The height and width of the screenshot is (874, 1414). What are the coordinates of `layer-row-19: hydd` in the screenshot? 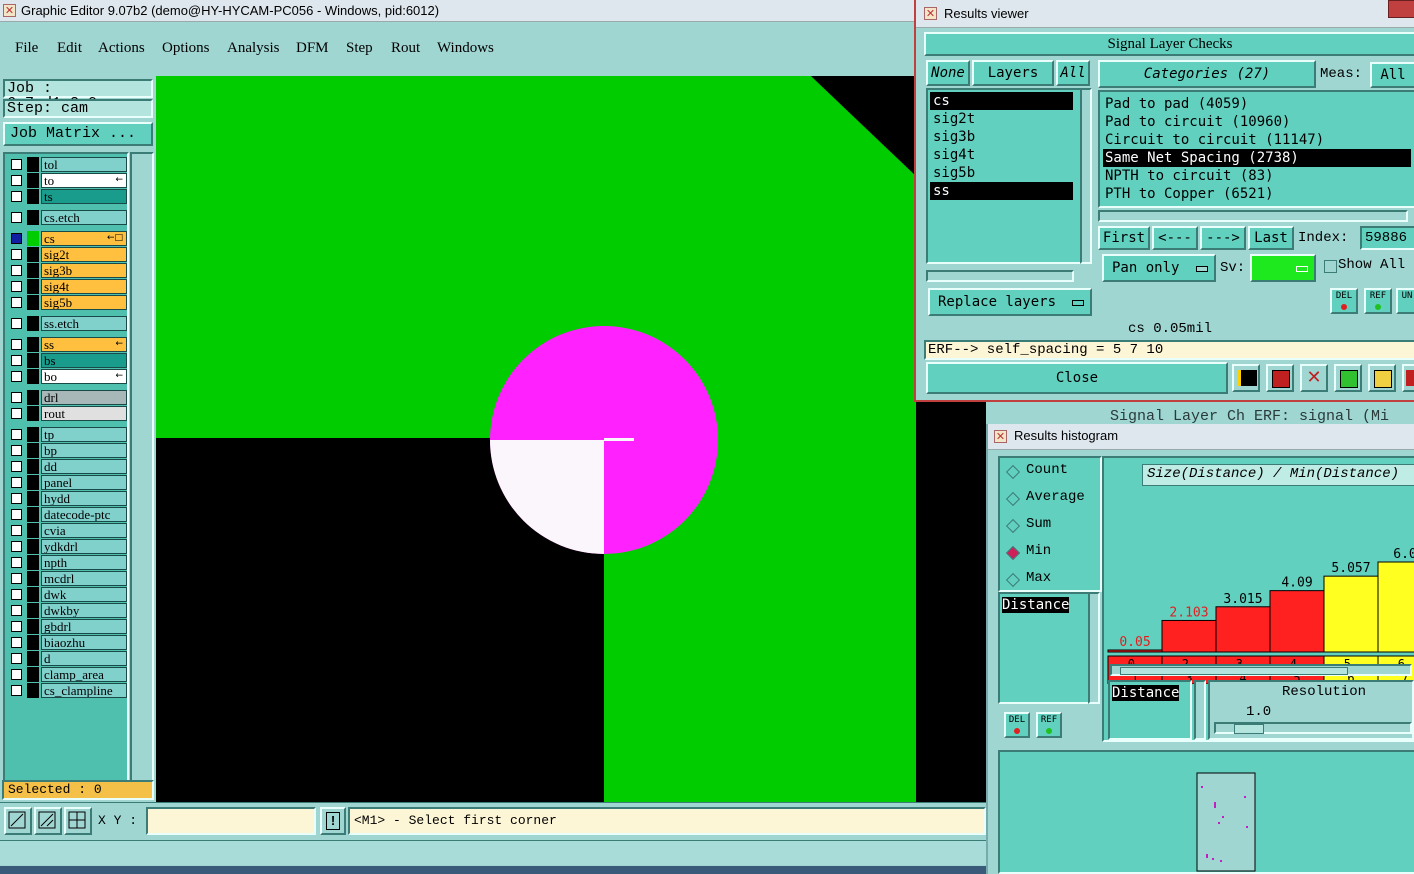 It's located at (67, 498).